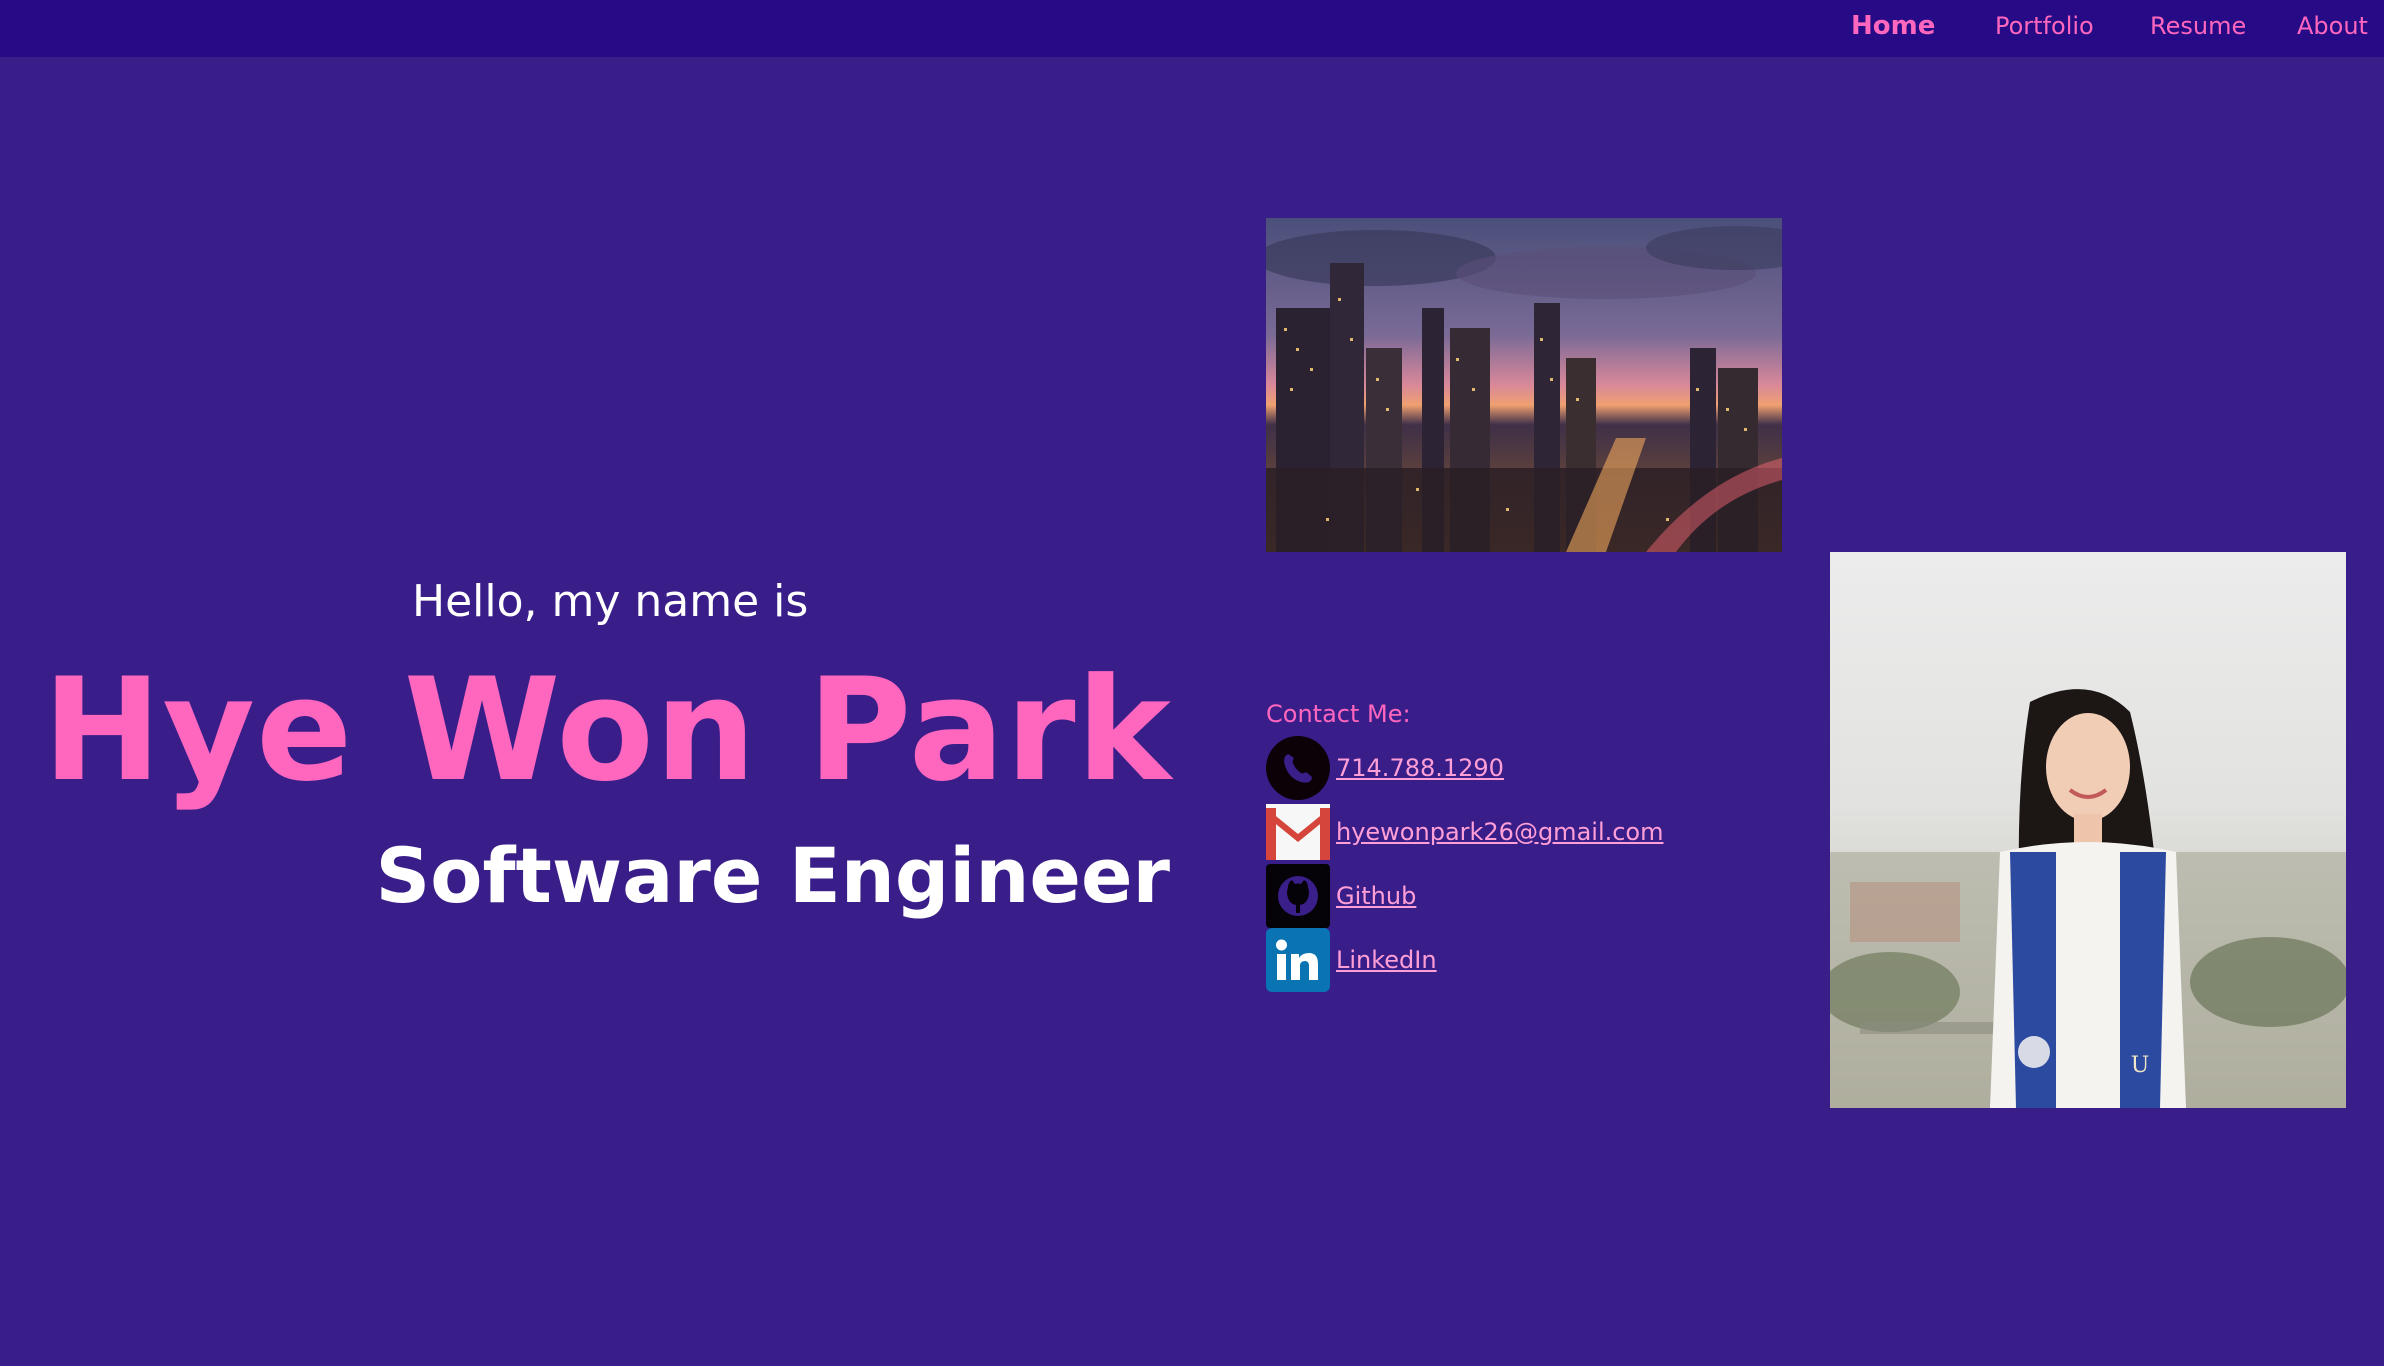 The width and height of the screenshot is (2384, 1366). What do you see at coordinates (1298, 768) in the screenshot?
I see `phone-icon` at bounding box center [1298, 768].